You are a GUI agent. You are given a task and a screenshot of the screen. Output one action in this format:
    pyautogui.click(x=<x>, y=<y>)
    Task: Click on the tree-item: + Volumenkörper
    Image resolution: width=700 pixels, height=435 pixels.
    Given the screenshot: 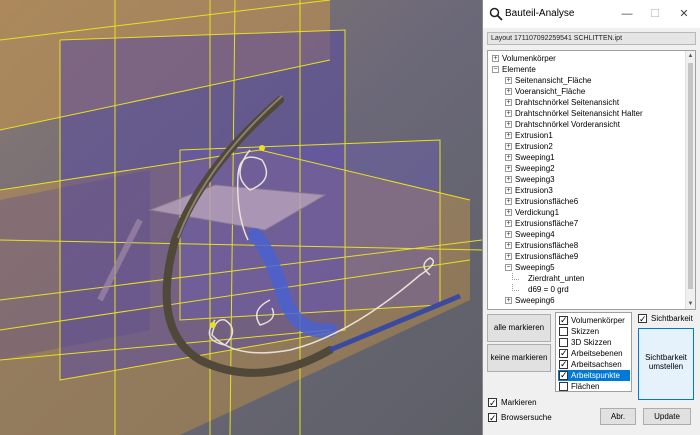 What is the action you would take?
    pyautogui.click(x=588, y=58)
    